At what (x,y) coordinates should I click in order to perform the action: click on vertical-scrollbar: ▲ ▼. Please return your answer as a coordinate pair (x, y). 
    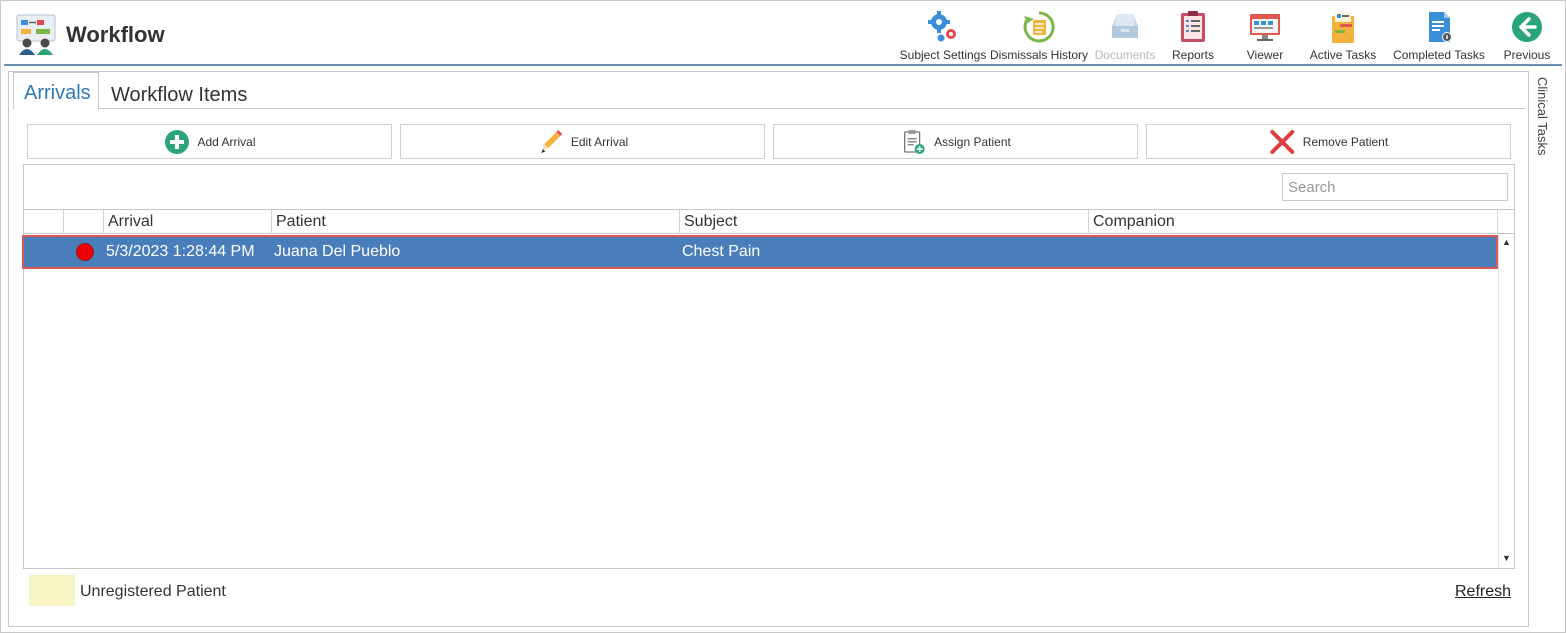
    Looking at the image, I should click on (1506, 401).